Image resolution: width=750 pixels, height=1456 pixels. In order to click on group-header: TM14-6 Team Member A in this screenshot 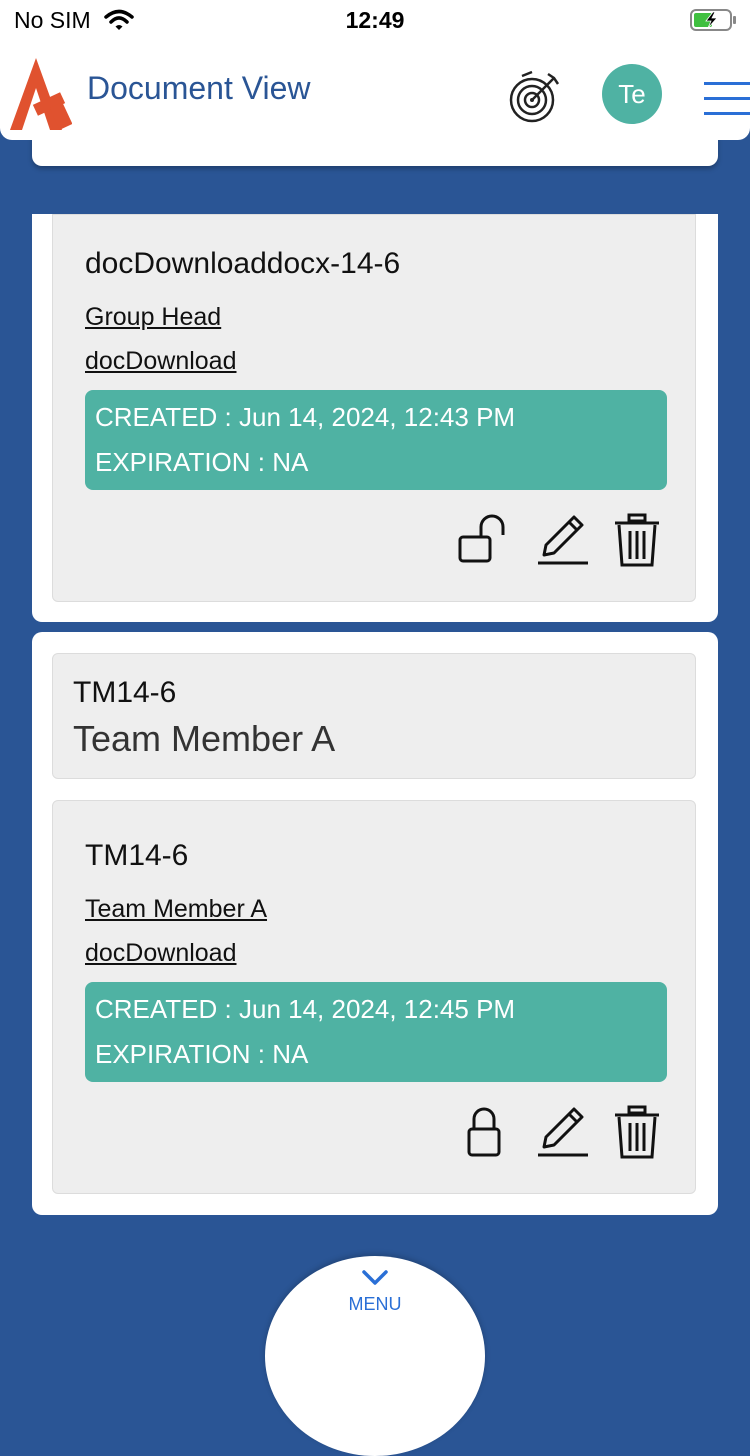, I will do `click(374, 716)`.